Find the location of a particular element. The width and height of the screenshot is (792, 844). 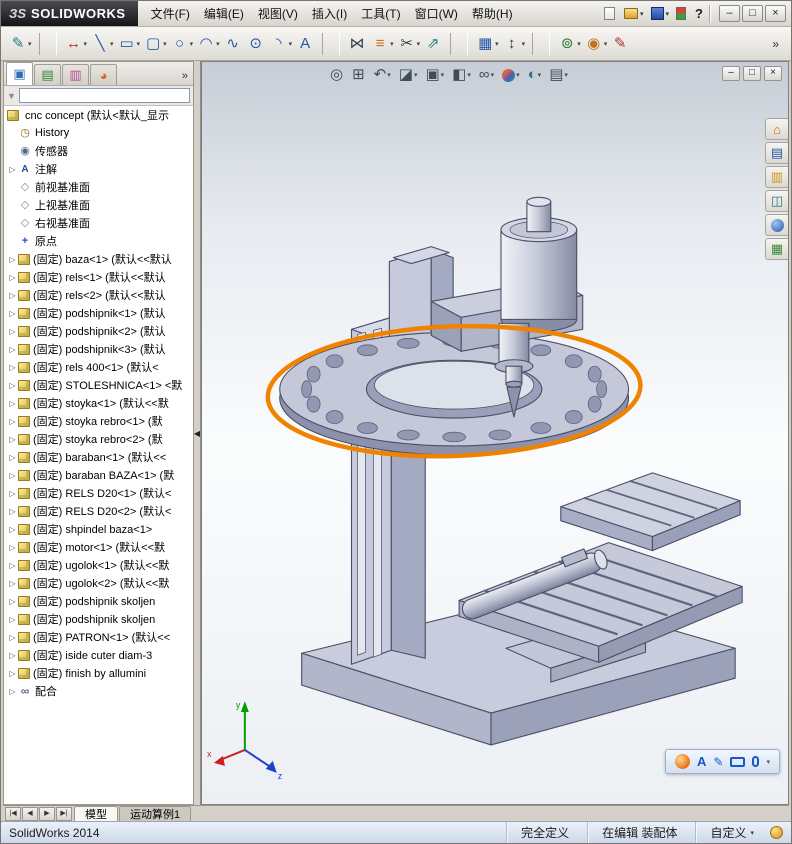

tree-item: (固定) rels 400<1> (默认< is located at coordinates (98, 367).